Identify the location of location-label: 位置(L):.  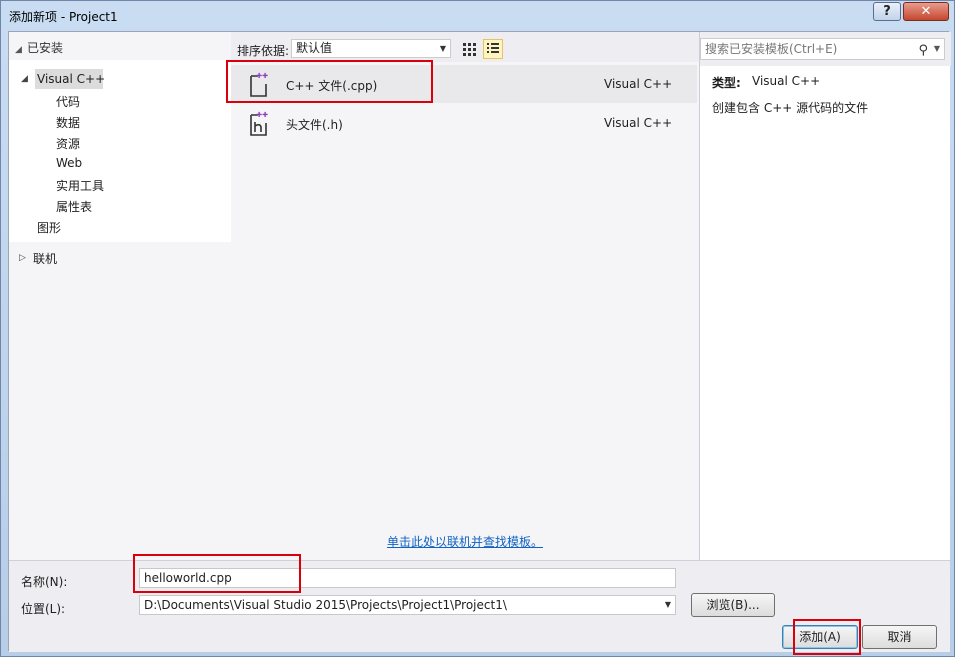
(43, 609).